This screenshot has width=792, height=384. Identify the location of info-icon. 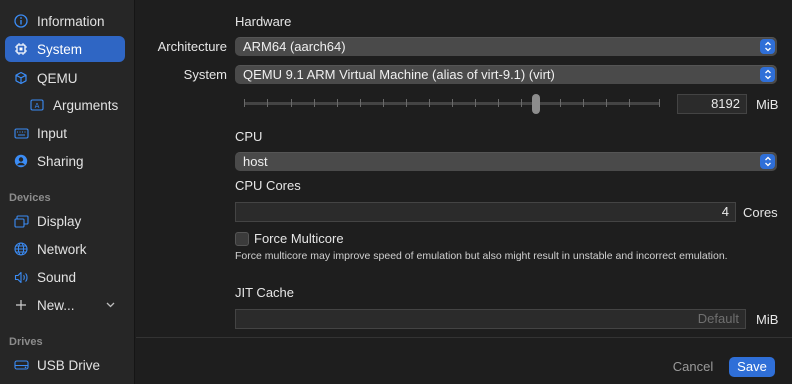
(21, 21).